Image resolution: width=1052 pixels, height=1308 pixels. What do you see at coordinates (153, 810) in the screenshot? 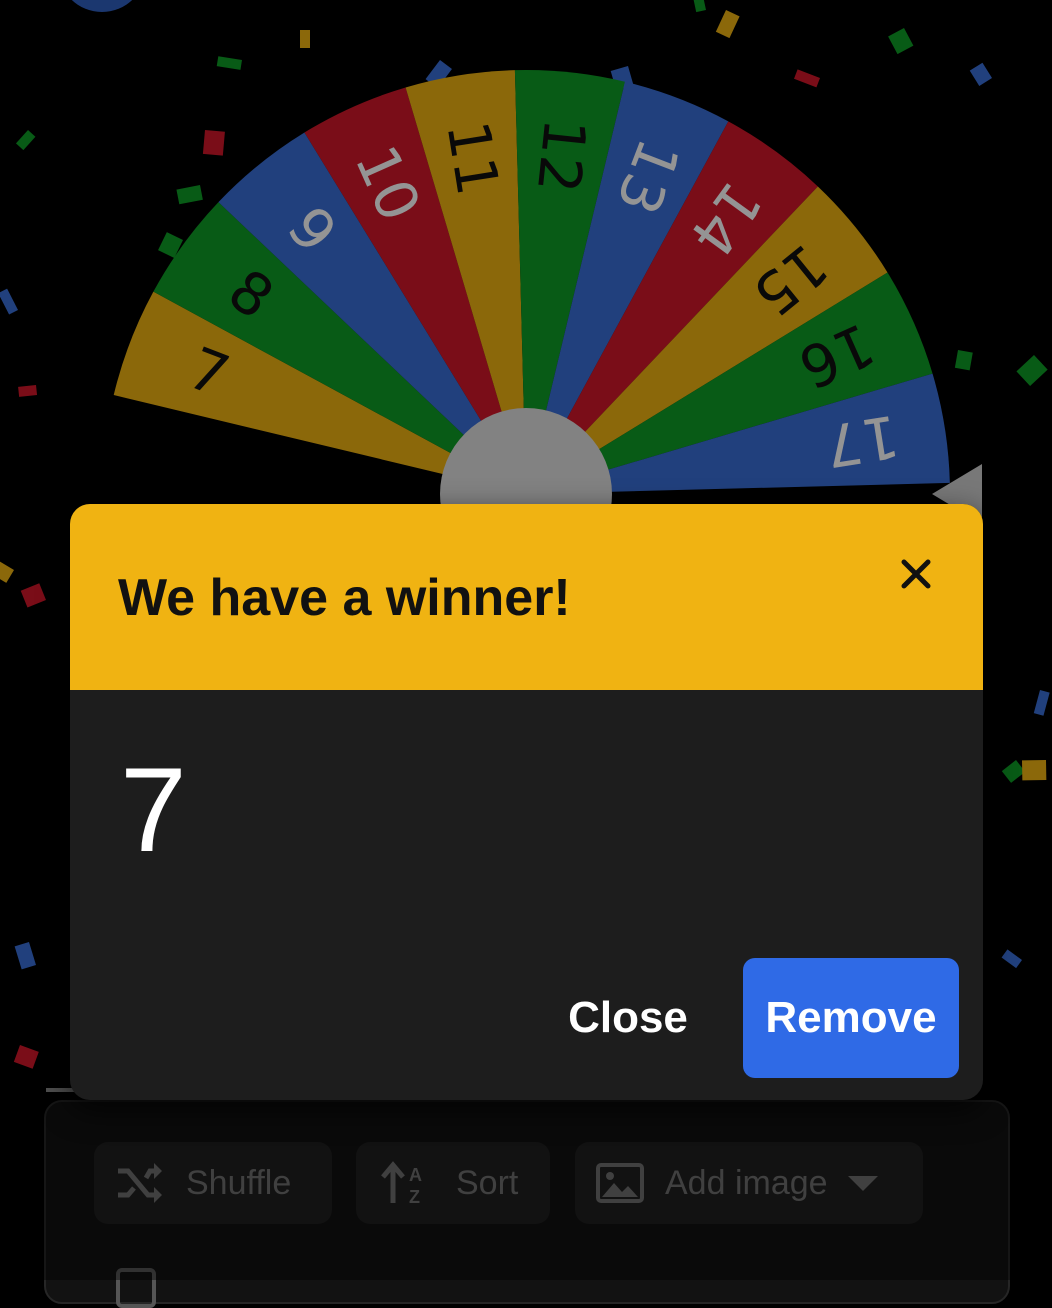
I see `winner-value: 7` at bounding box center [153, 810].